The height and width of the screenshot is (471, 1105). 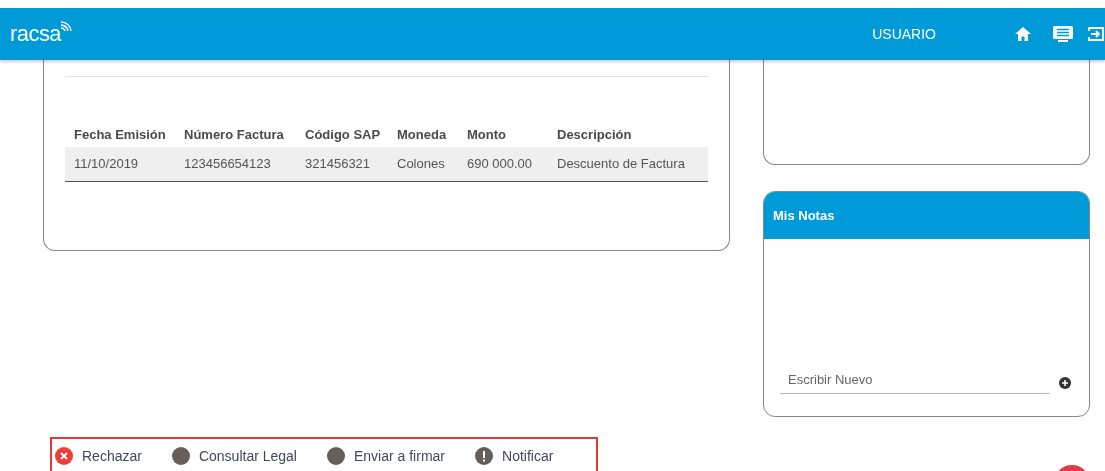 What do you see at coordinates (514, 456) in the screenshot?
I see `action-button: Notificar` at bounding box center [514, 456].